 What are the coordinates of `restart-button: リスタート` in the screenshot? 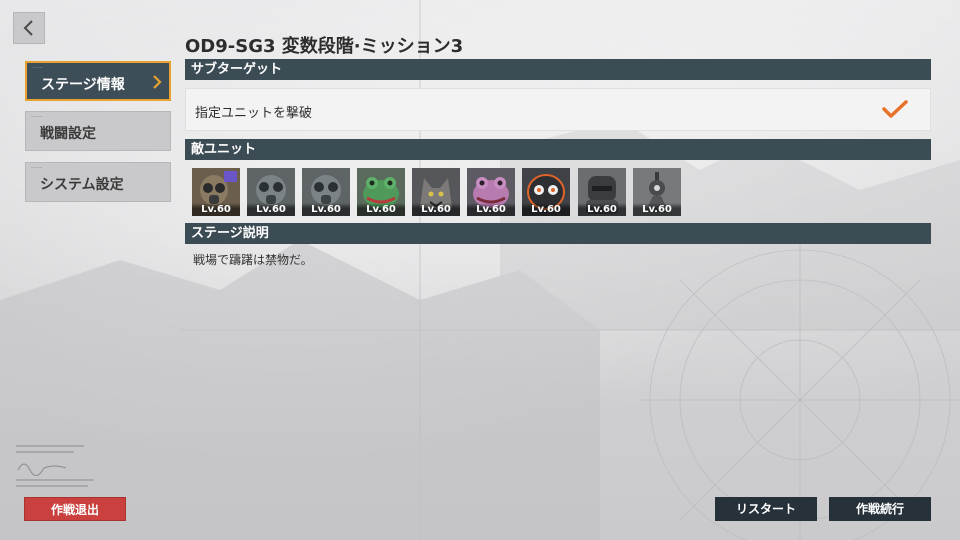 It's located at (766, 509).